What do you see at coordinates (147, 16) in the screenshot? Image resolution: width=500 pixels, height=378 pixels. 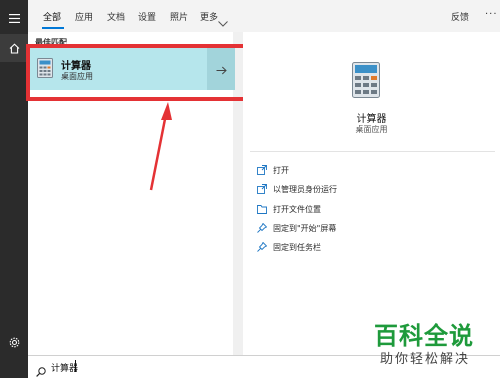 I see `tab-settings: 设置` at bounding box center [147, 16].